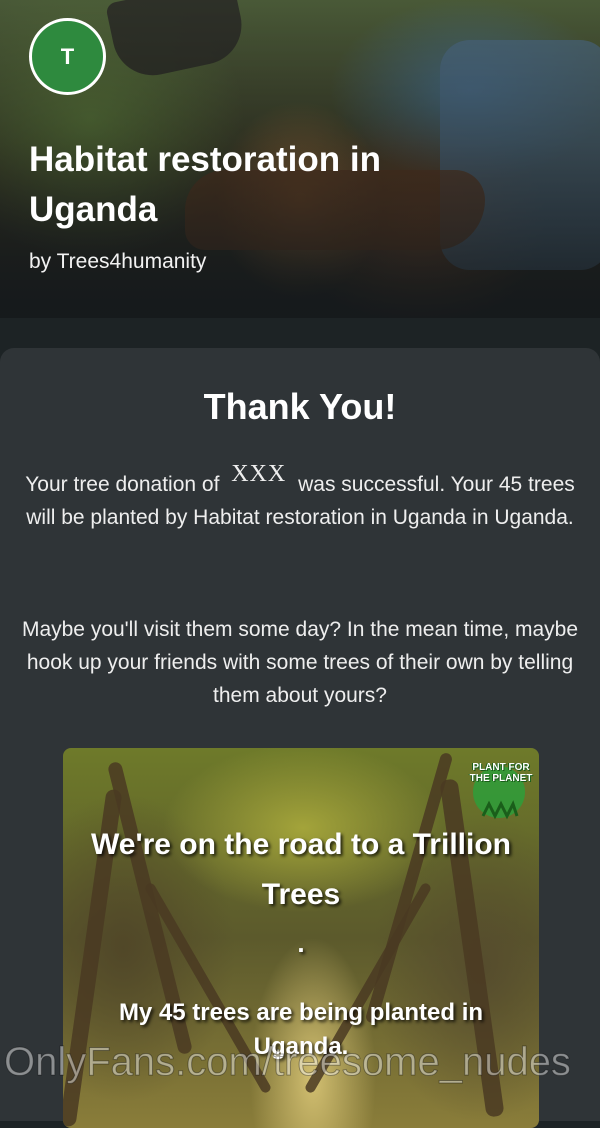 The height and width of the screenshot is (1128, 600). What do you see at coordinates (205, 184) in the screenshot?
I see `project-title: Habitat restoration in Uganda` at bounding box center [205, 184].